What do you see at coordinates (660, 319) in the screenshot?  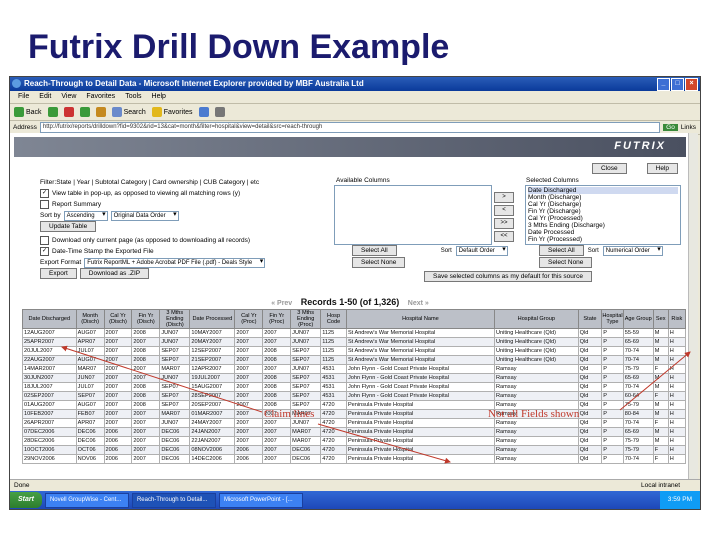 I see `column-header: Sex` at bounding box center [660, 319].